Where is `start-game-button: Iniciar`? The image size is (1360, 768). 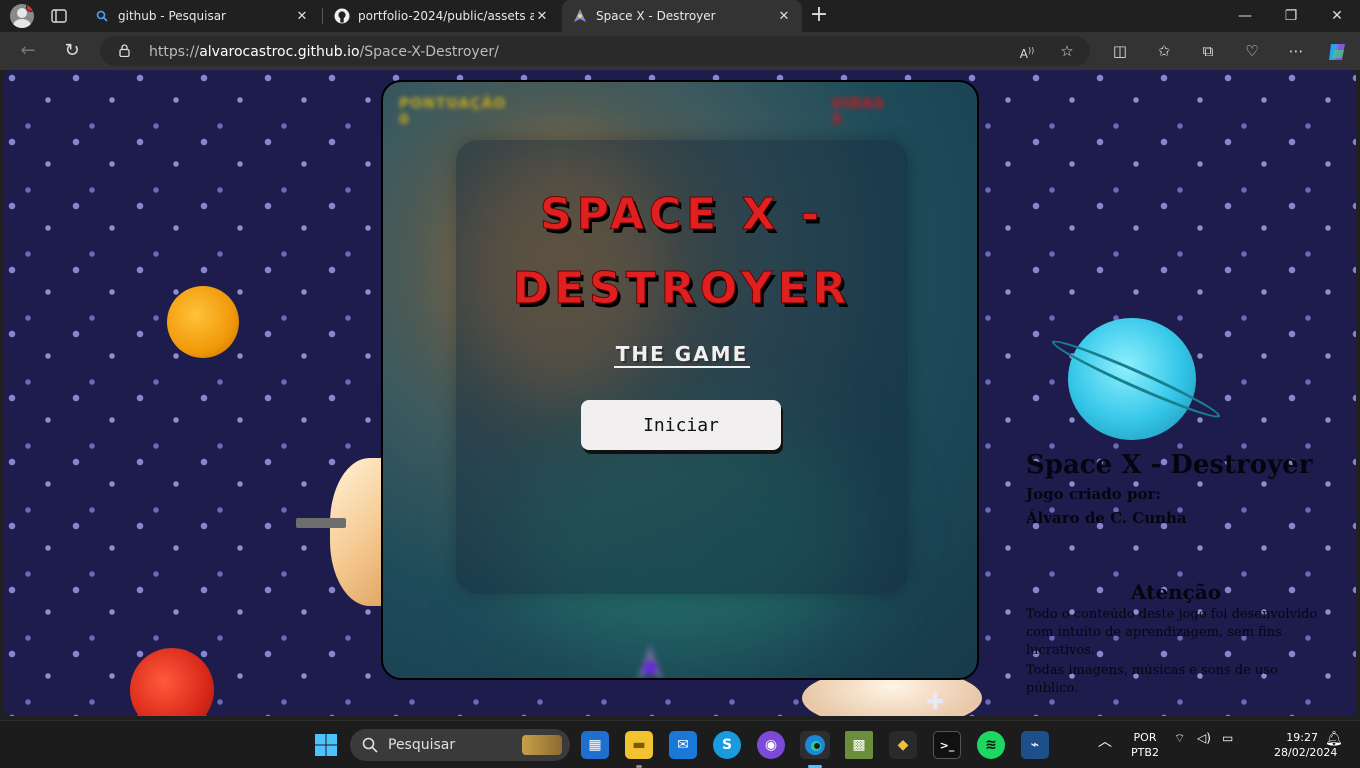
start-game-button: Iniciar is located at coordinates (681, 425).